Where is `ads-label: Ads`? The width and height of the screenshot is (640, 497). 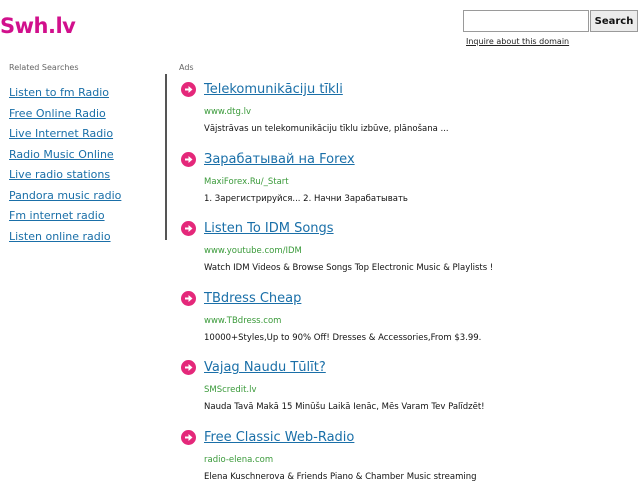 ads-label: Ads is located at coordinates (186, 67).